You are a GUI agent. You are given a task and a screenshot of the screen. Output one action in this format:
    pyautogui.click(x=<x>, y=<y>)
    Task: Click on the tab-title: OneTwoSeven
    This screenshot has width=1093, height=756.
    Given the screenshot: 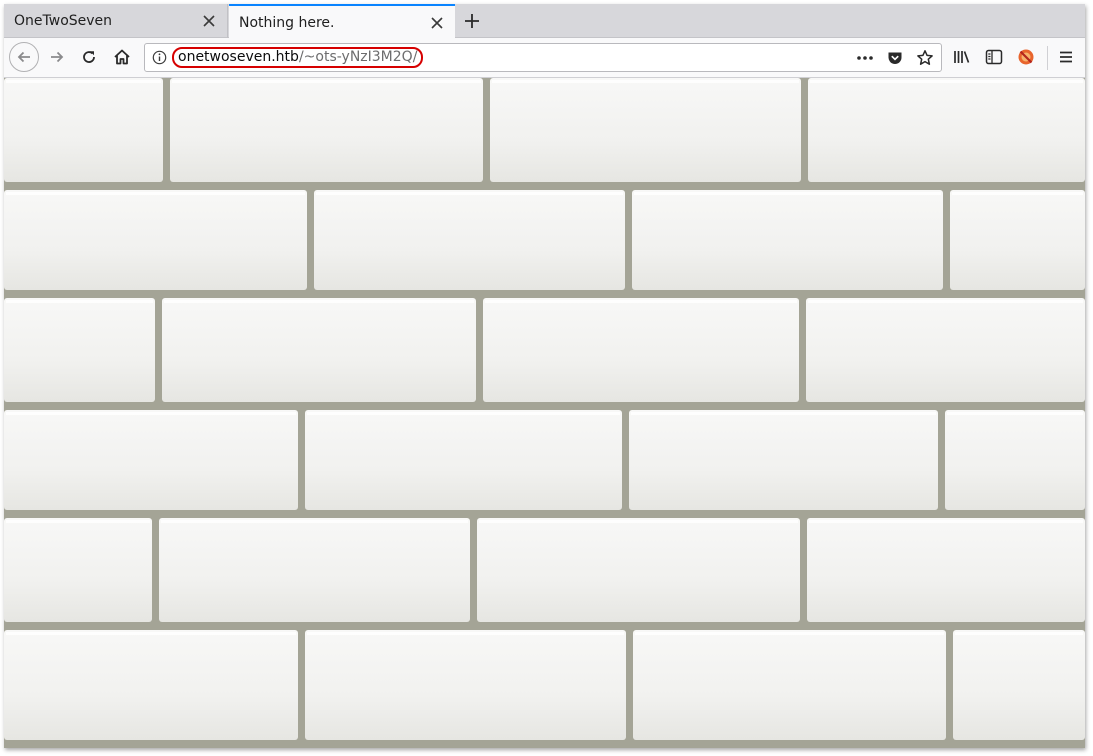 What is the action you would take?
    pyautogui.click(x=63, y=21)
    